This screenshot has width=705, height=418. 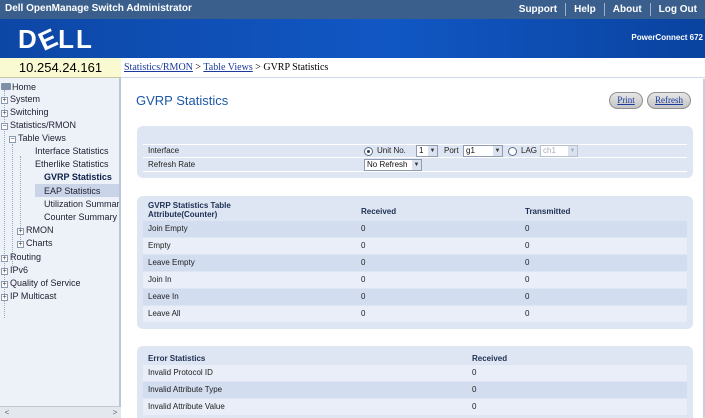 What do you see at coordinates (160, 279) in the screenshot?
I see `attribute-cell: Join In` at bounding box center [160, 279].